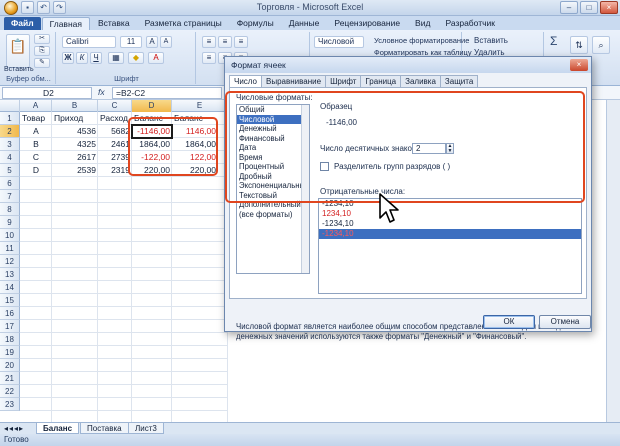 Image resolution: width=620 pixels, height=446 pixels. I want to click on tab-insert: Вставка, so click(114, 23).